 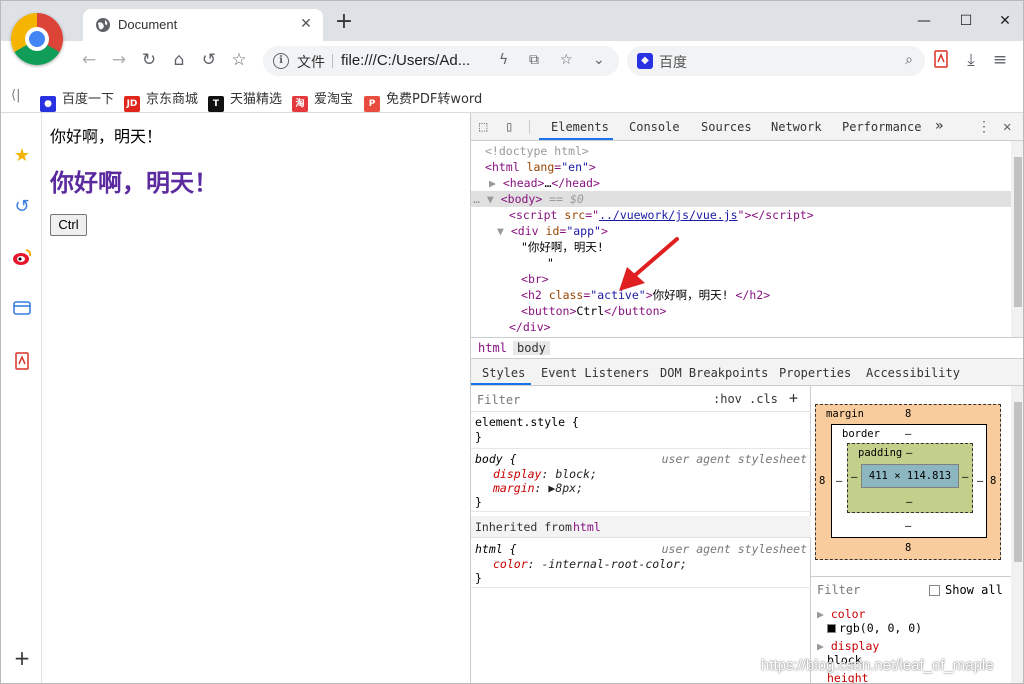 What do you see at coordinates (580, 127) in the screenshot?
I see `tab-elements: Elements` at bounding box center [580, 127].